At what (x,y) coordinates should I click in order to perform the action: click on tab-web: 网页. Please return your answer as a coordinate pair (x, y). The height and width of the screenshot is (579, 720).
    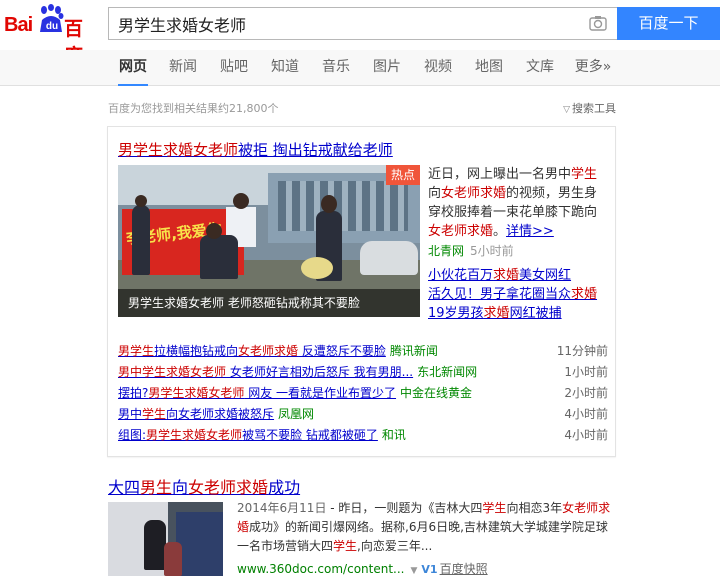
    Looking at the image, I should click on (133, 68).